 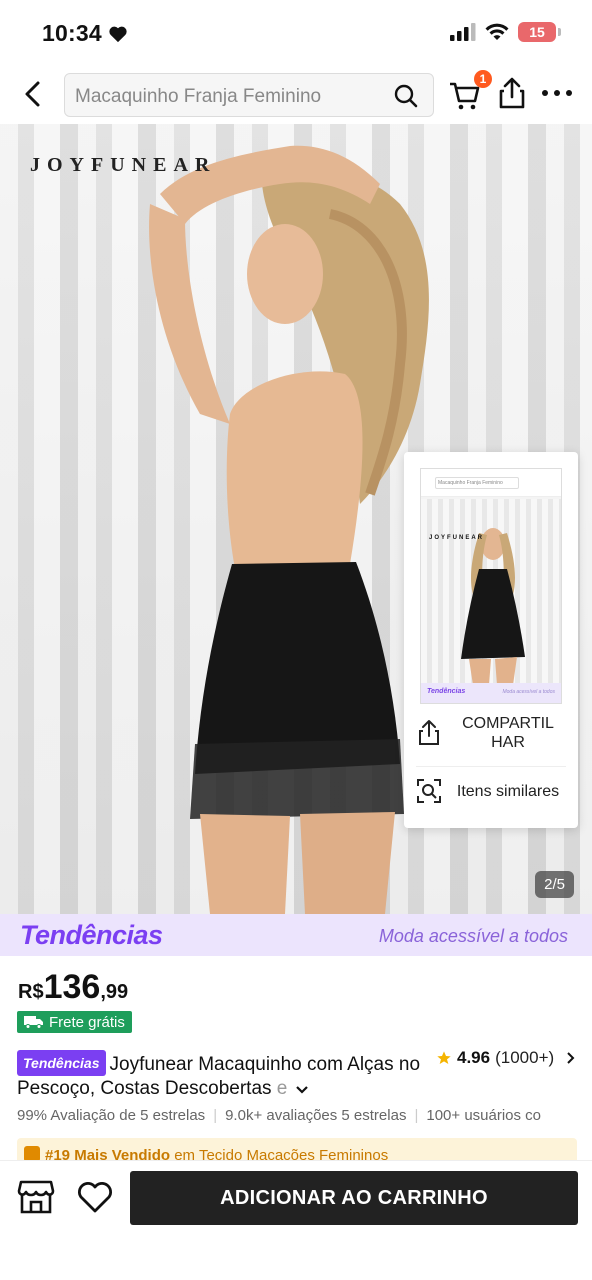 I want to click on thumb-image: JOYFUNEAR, so click(x=491, y=592).